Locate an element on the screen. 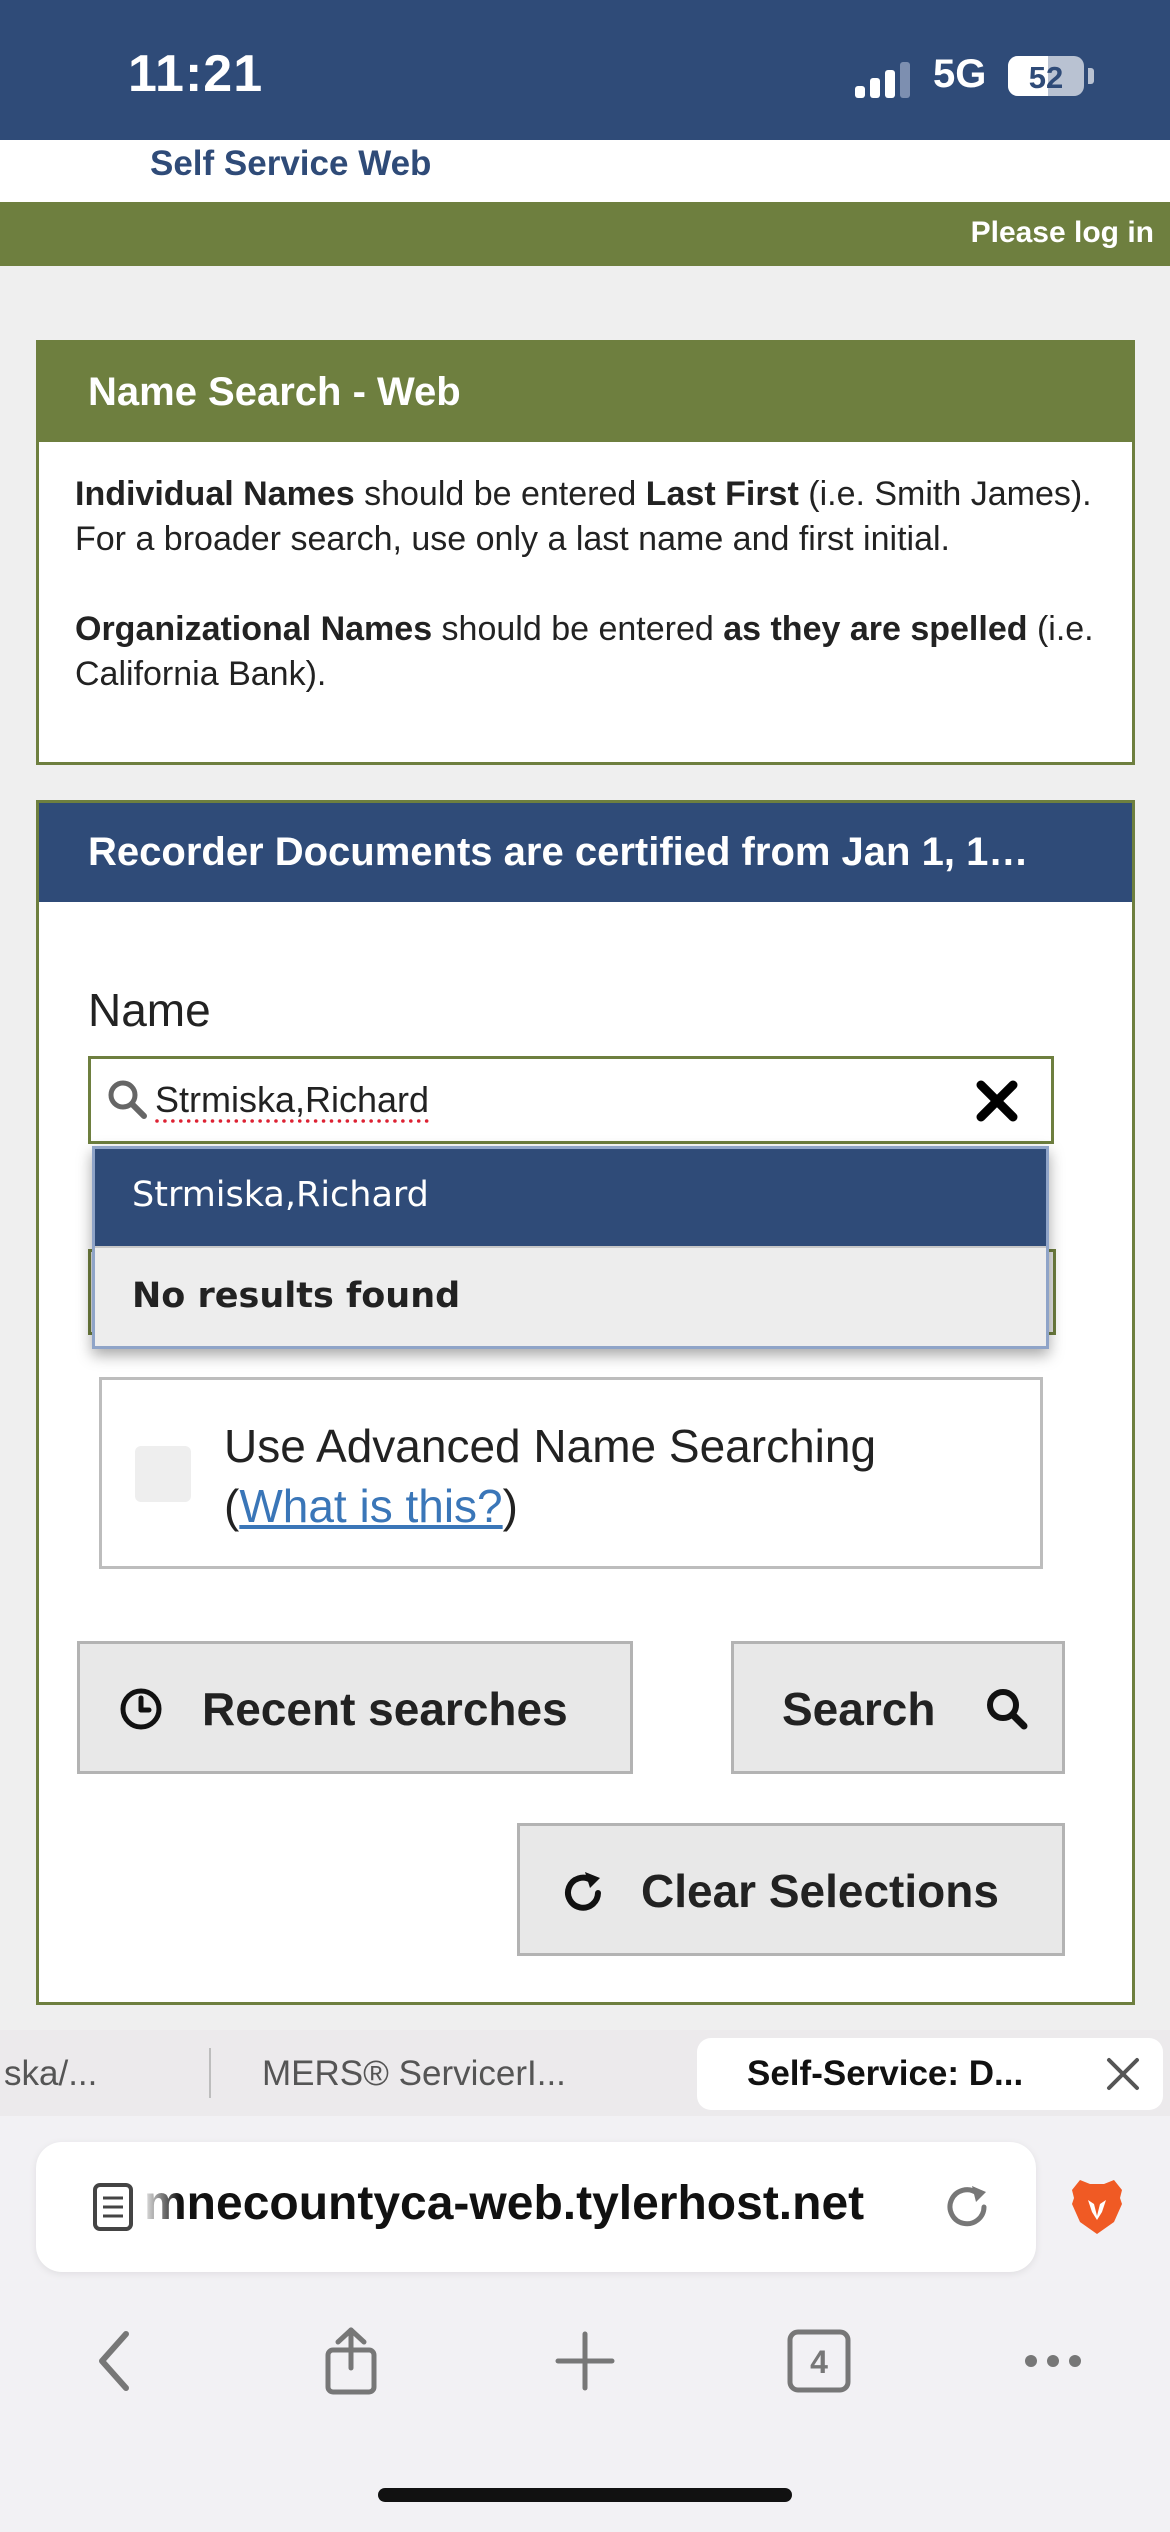 This screenshot has height=2532, width=1170. reload-icon is located at coordinates (967, 2207).